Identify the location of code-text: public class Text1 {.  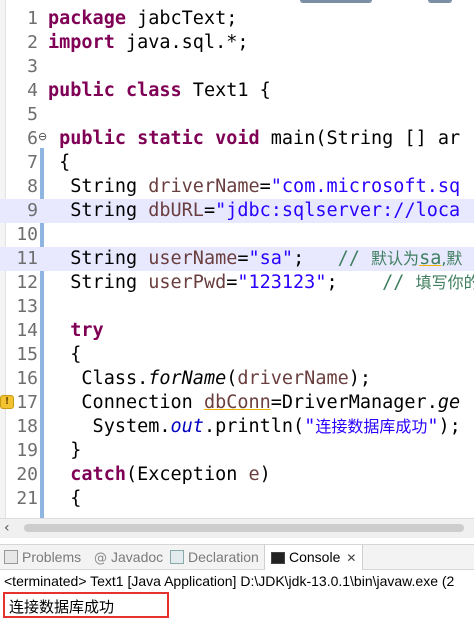
(159, 91).